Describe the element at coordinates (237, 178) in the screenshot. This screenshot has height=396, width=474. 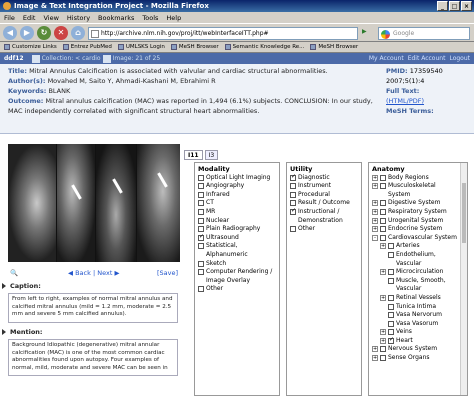
I see `modality-item: Optical Light Imaging` at that location.